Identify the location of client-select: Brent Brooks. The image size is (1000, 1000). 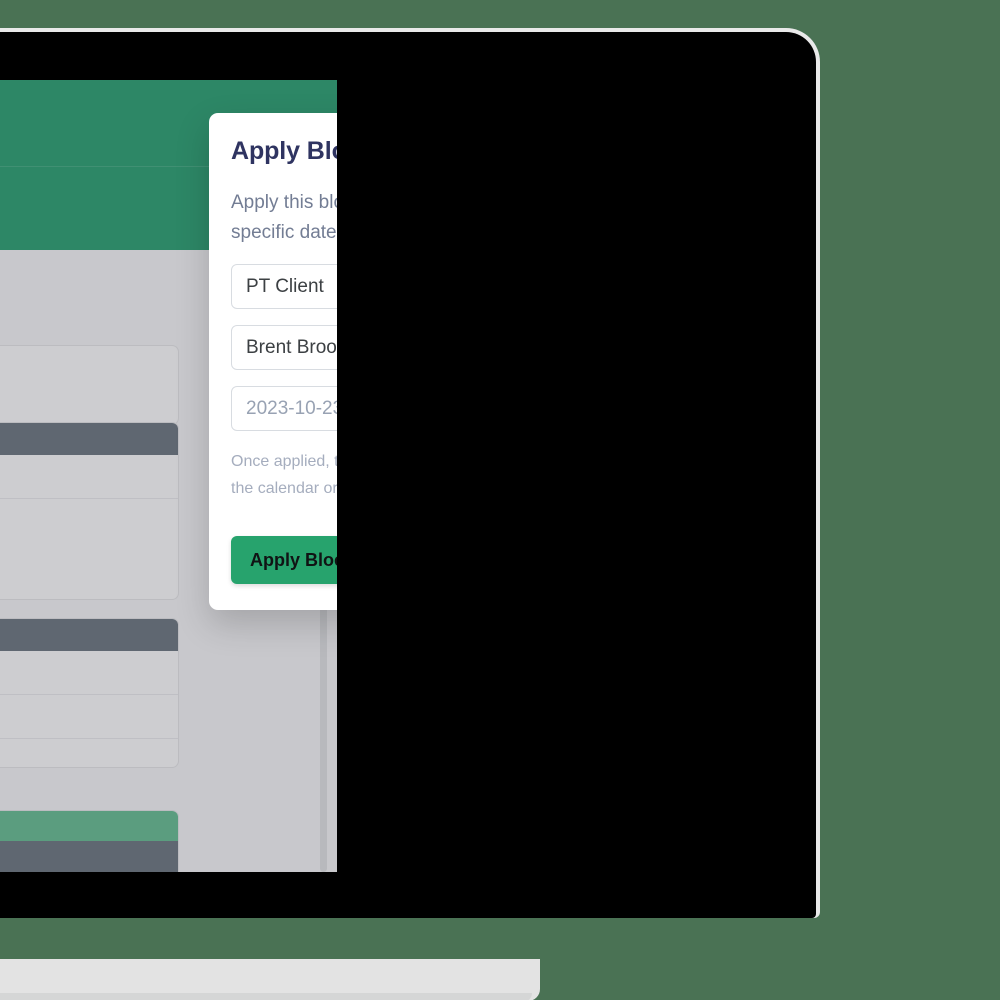
(284, 347).